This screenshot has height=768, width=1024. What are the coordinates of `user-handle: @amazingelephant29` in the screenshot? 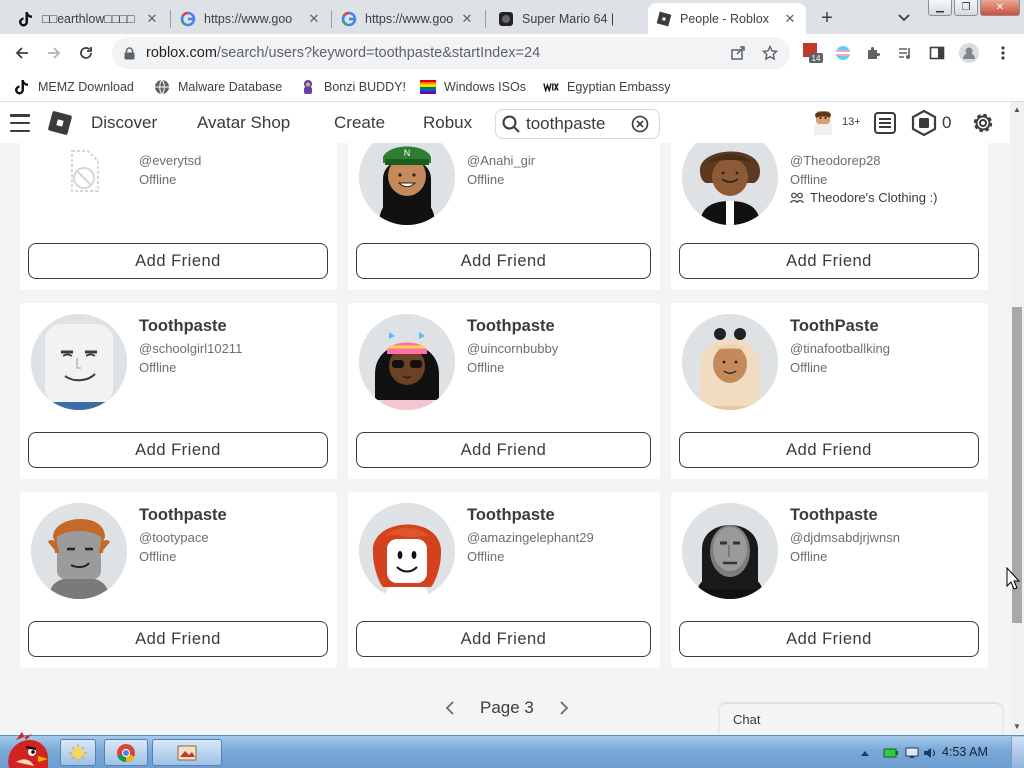 It's located at (530, 537).